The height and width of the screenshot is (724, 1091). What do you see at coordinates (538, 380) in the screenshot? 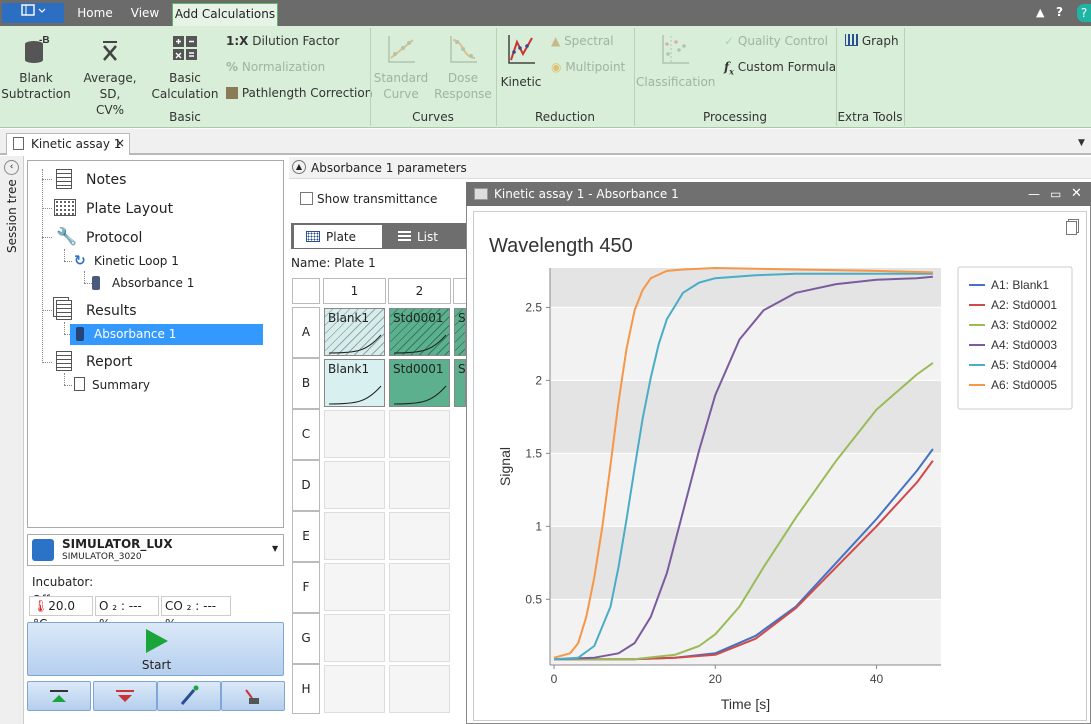
I see `y-tick-label: 2` at bounding box center [538, 380].